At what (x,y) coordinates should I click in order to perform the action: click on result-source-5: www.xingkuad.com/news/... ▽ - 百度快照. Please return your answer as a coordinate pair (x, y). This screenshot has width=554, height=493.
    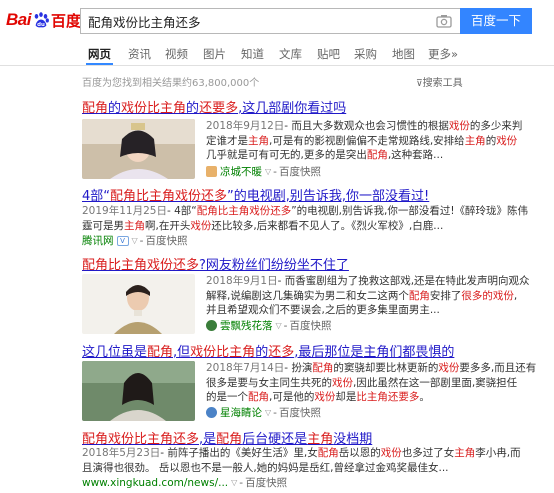
    Looking at the image, I should click on (184, 482).